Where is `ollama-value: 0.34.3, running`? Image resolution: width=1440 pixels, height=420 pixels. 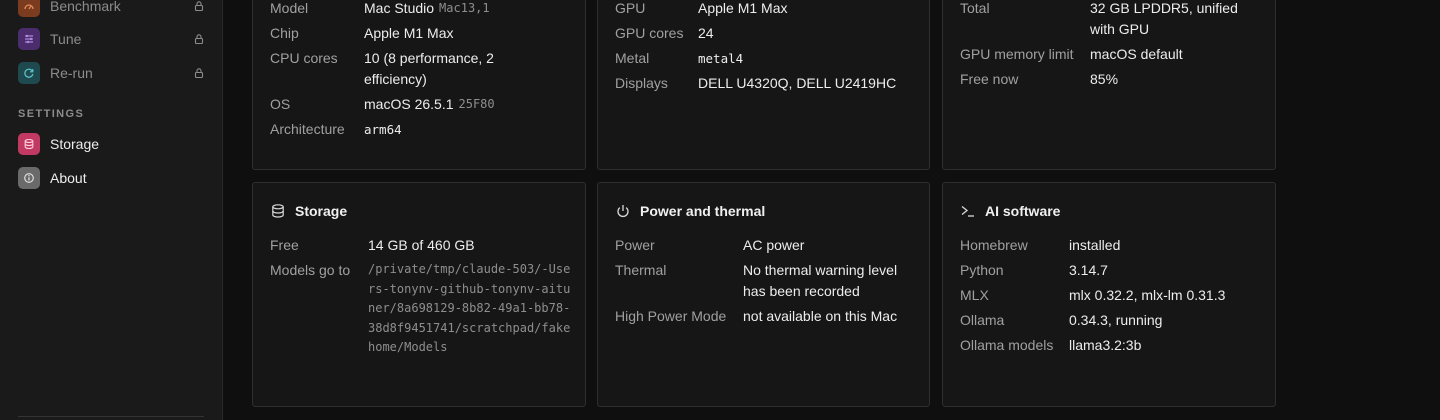 ollama-value: 0.34.3, running is located at coordinates (1116, 320).